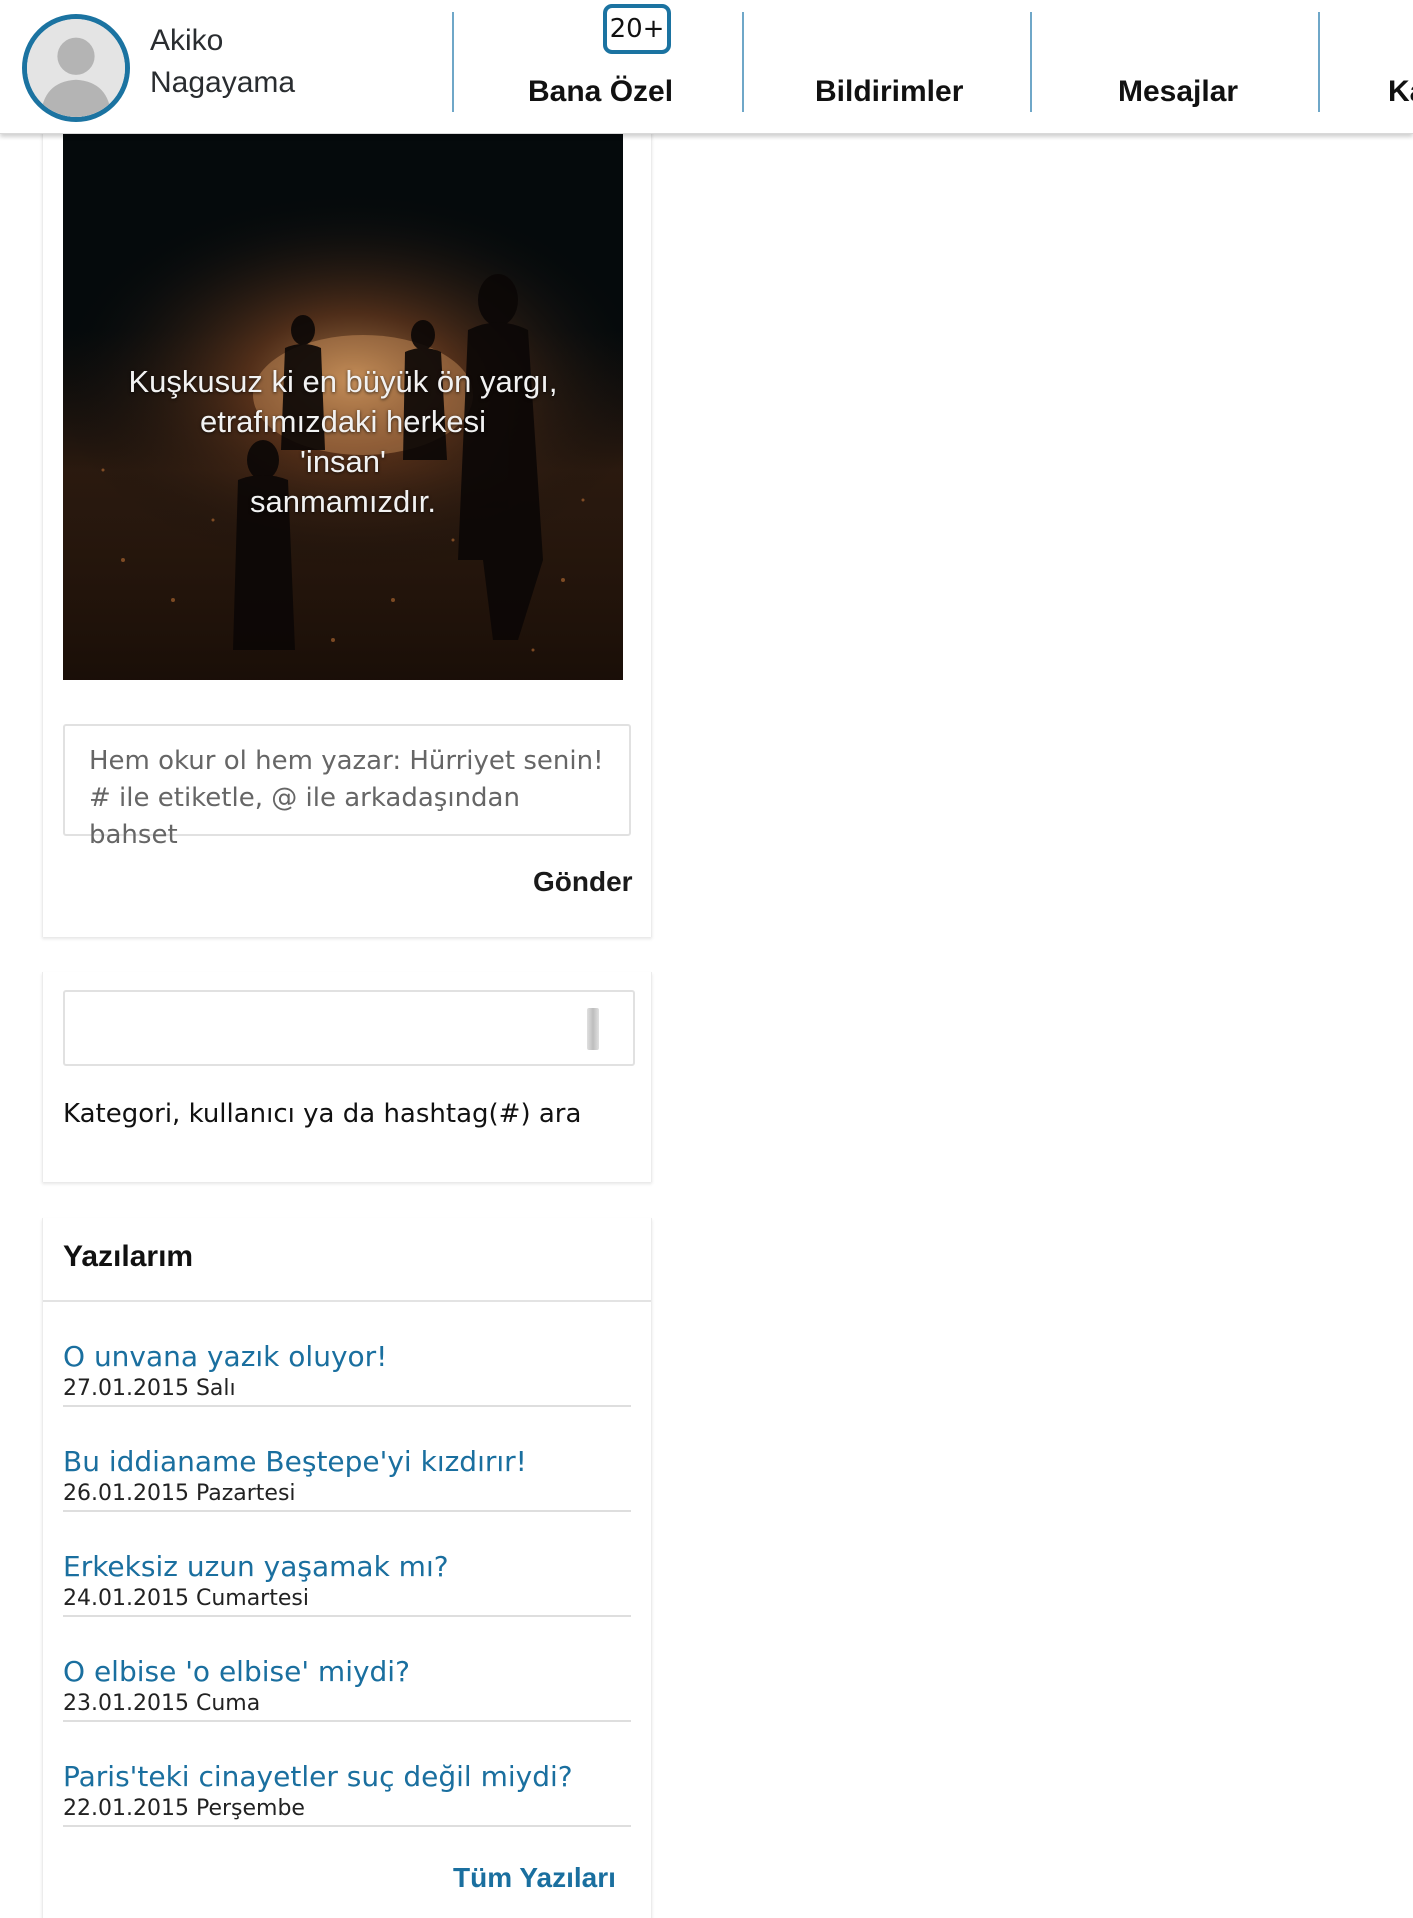 This screenshot has width=1413, height=1918. What do you see at coordinates (179, 1493) in the screenshot?
I see `post-date: 26.01.2015 Pazartesi` at bounding box center [179, 1493].